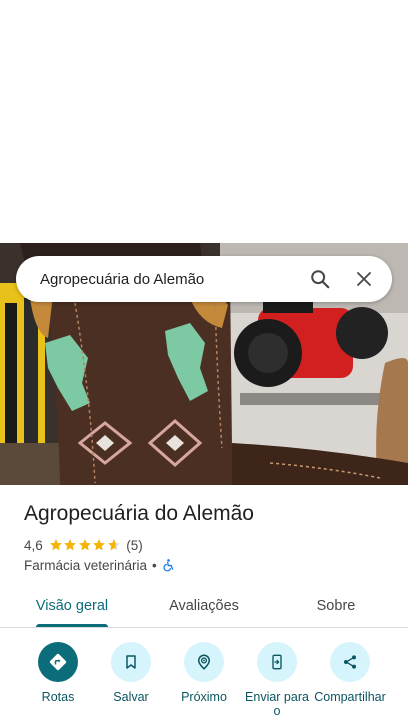 Image resolution: width=408 pixels, height=726 pixels. Describe the element at coordinates (336, 605) in the screenshot. I see `tab-about: Sobre` at that location.